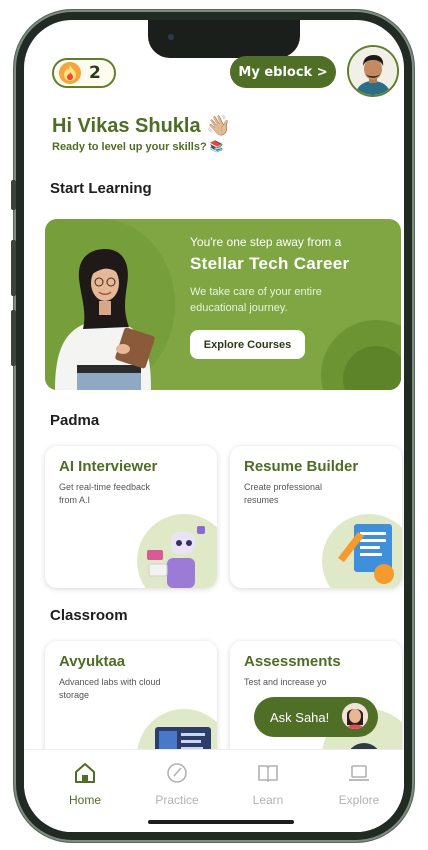 The width and height of the screenshot is (428, 850). What do you see at coordinates (85, 773) in the screenshot?
I see `home-icon` at bounding box center [85, 773].